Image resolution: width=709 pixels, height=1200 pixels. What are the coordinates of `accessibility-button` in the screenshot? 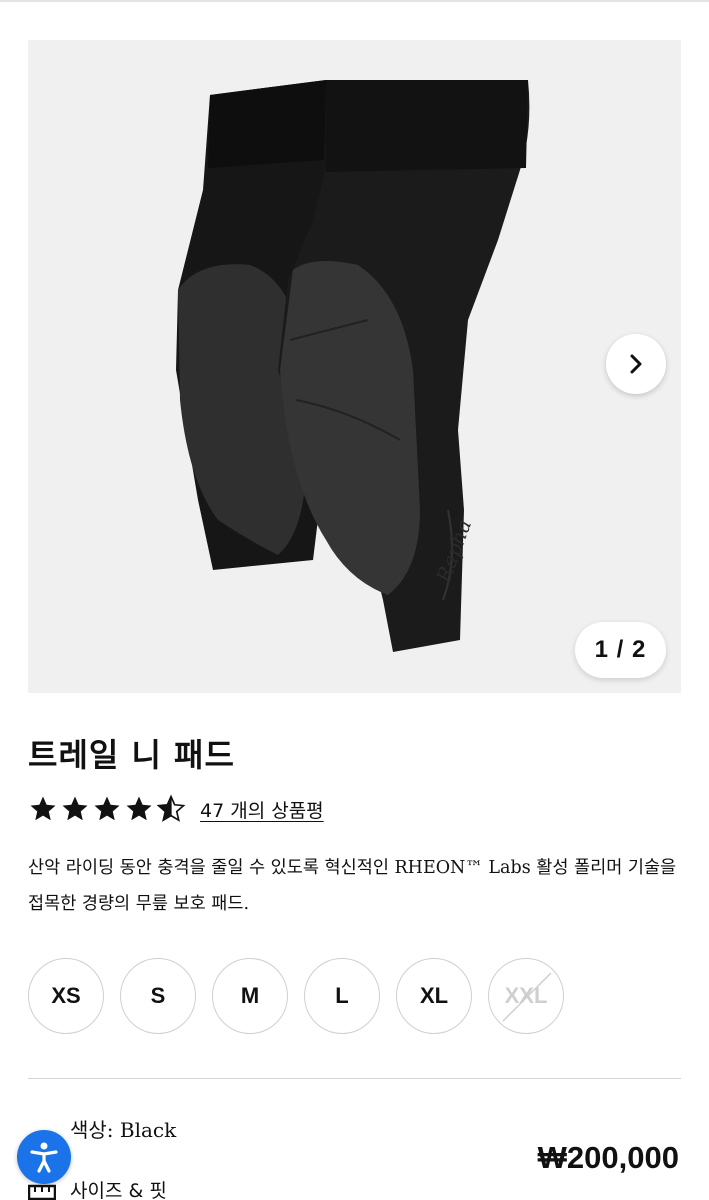 It's located at (44, 1157).